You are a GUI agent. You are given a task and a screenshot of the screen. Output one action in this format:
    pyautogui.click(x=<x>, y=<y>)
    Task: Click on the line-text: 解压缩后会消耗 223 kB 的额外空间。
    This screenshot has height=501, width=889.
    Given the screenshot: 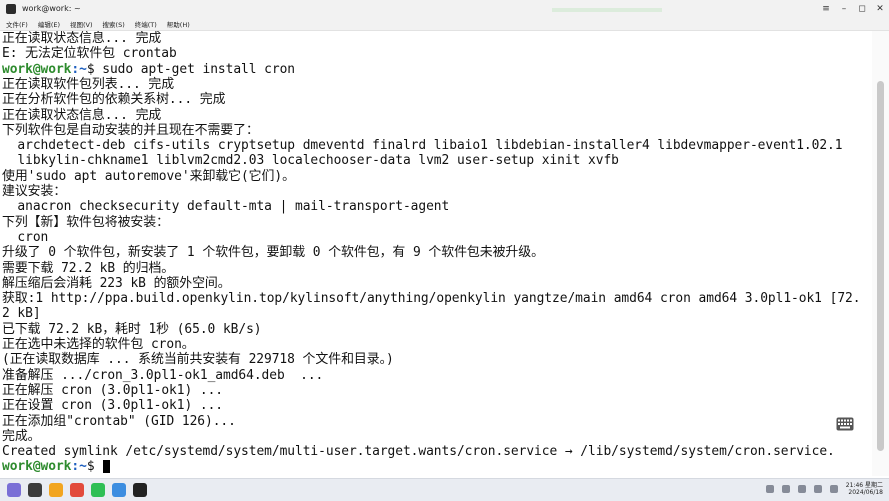 What is the action you would take?
    pyautogui.click(x=116, y=283)
    